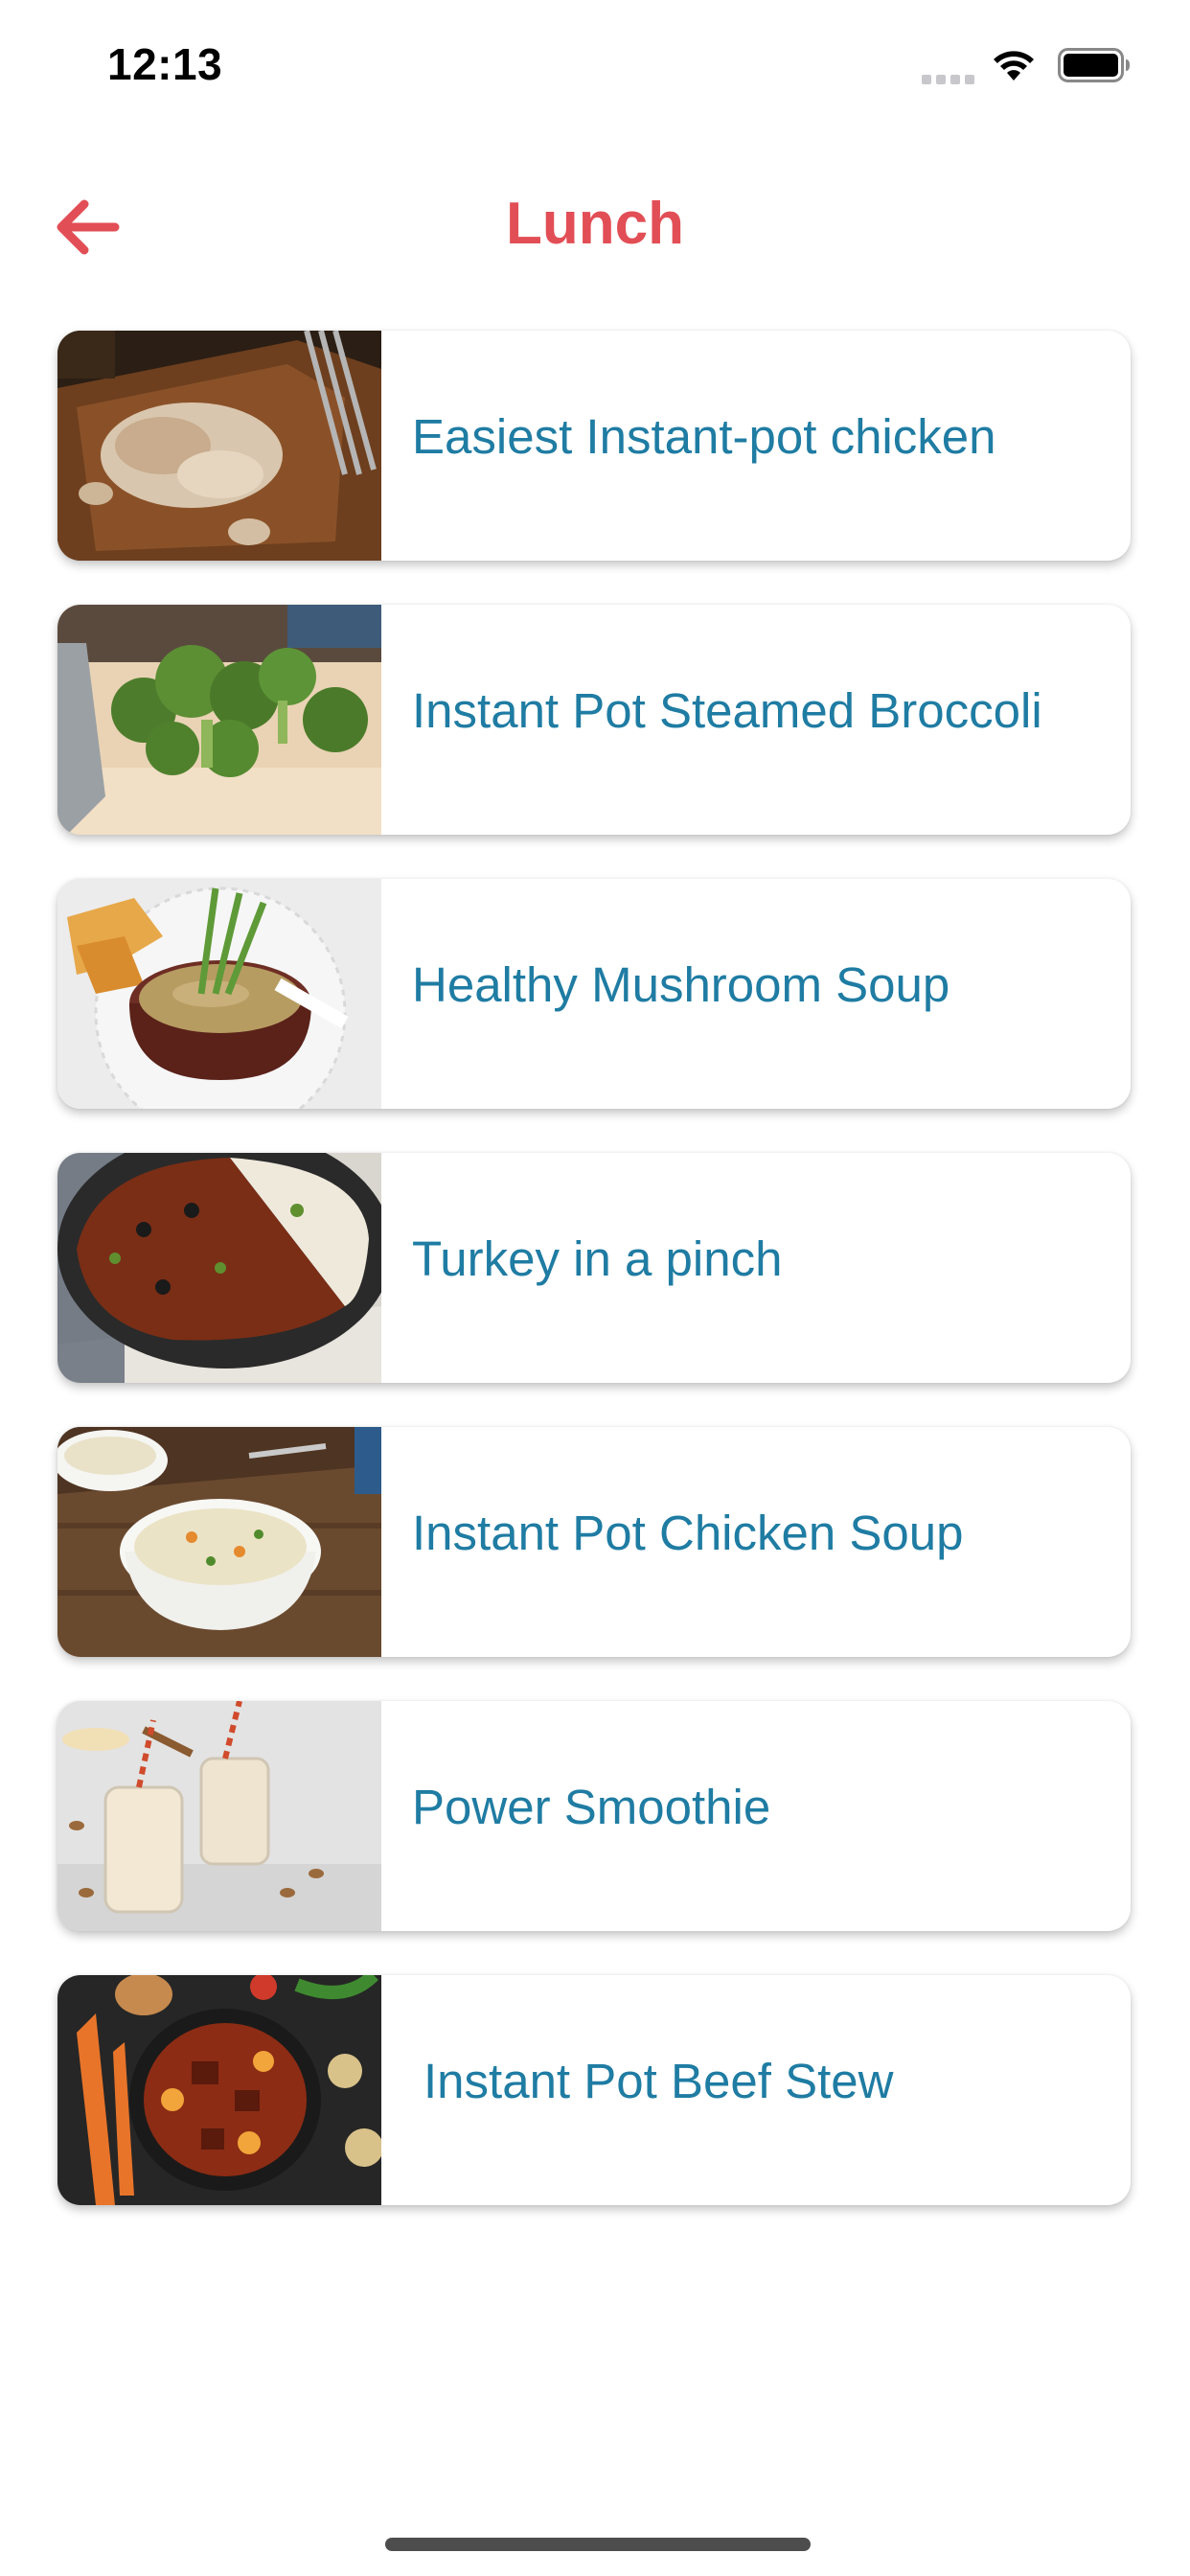  What do you see at coordinates (704, 436) in the screenshot?
I see `recipe-name: Easiest Instant-pot chicken` at bounding box center [704, 436].